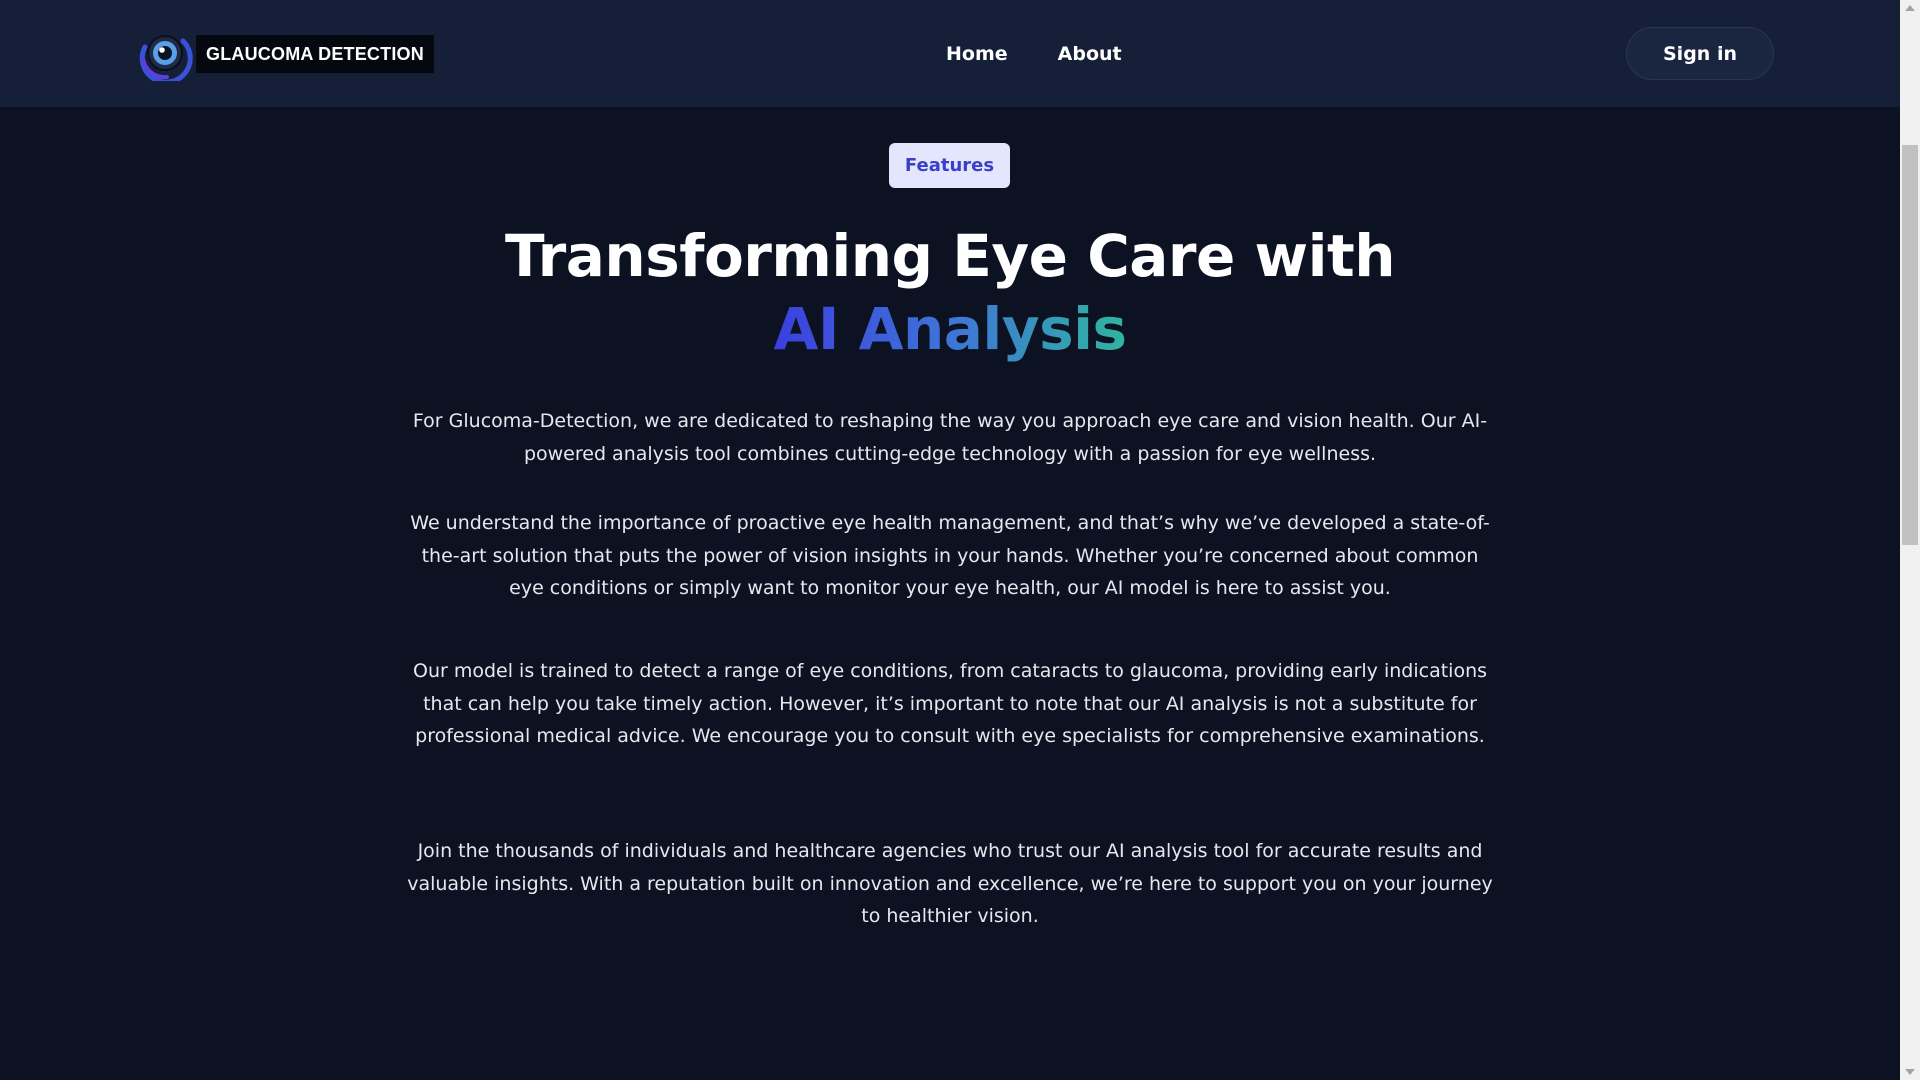 This screenshot has width=1920, height=1080. I want to click on vertical-scrollbar, so click(1910, 540).